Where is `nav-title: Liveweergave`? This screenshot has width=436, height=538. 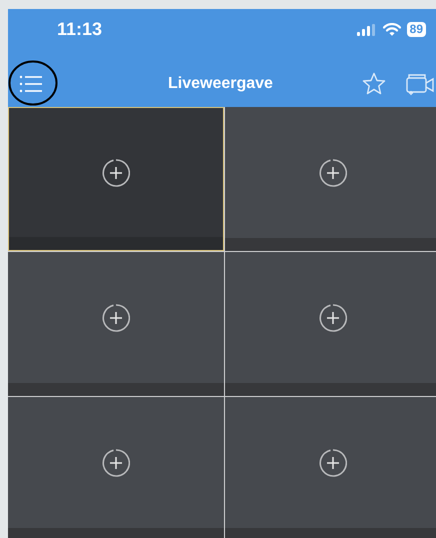
nav-title: Liveweergave is located at coordinates (220, 83).